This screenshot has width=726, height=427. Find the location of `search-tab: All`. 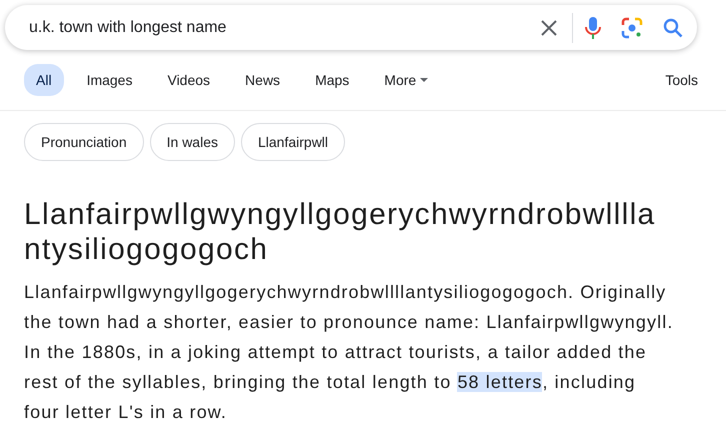

search-tab: All is located at coordinates (44, 80).